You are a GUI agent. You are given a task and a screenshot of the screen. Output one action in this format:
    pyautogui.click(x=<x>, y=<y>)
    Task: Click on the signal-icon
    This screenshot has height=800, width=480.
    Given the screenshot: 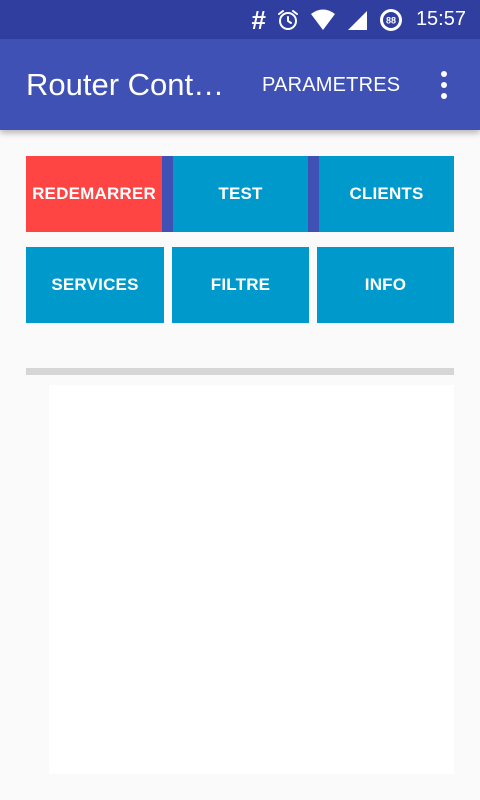 What is the action you would take?
    pyautogui.click(x=357, y=20)
    